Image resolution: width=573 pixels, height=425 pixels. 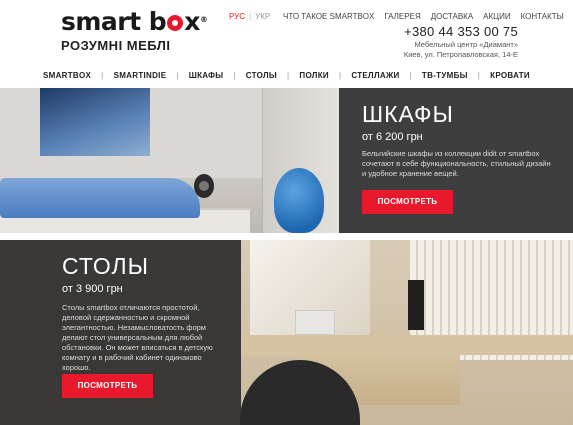 What do you see at coordinates (314, 75) in the screenshot?
I see `nav-shelves: ПОЛКИ` at bounding box center [314, 75].